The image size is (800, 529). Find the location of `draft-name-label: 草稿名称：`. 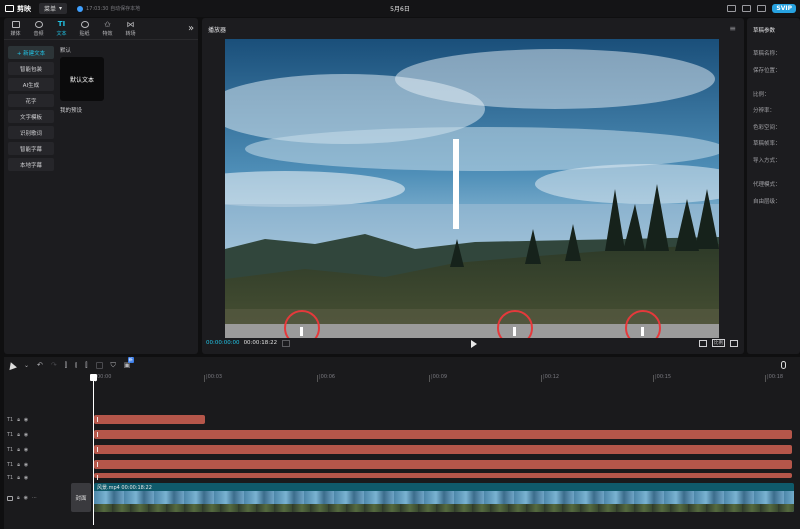

draft-name-label: 草稿名称： is located at coordinates (767, 54).